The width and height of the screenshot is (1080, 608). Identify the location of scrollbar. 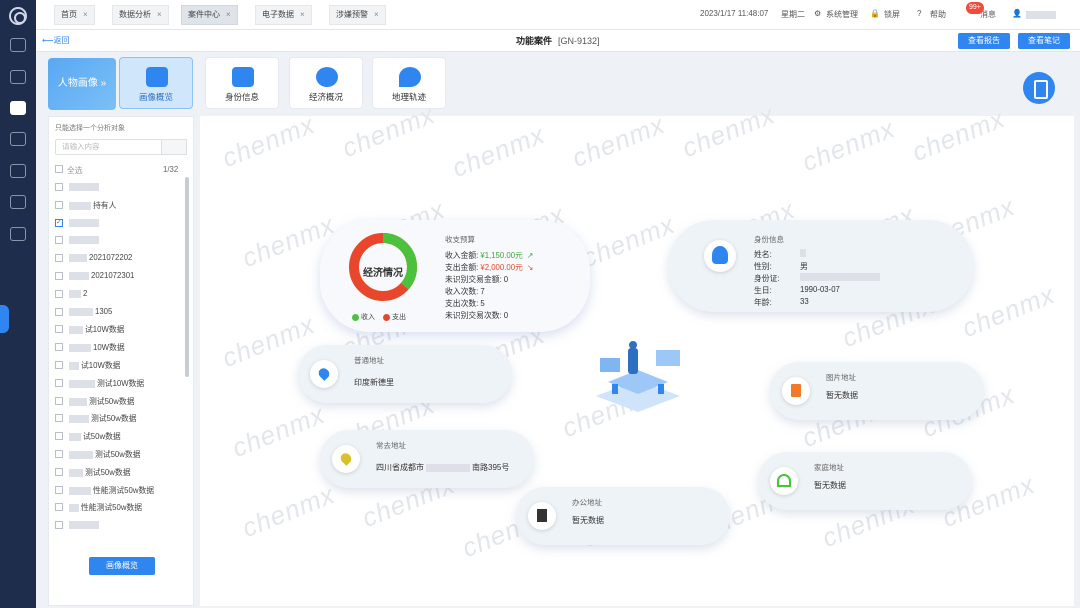
(187, 277).